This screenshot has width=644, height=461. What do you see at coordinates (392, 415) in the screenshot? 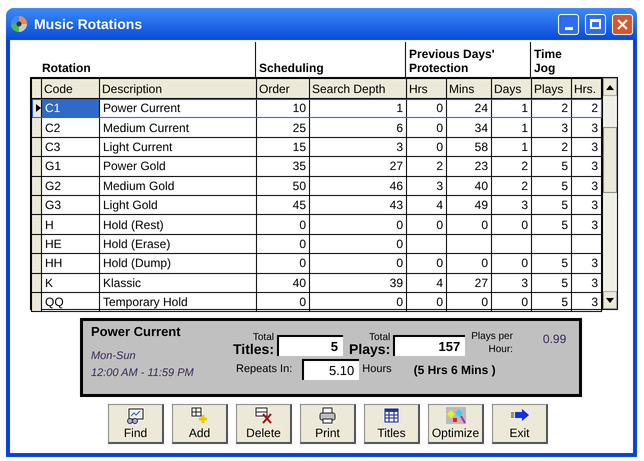
I see `titles-icon` at bounding box center [392, 415].